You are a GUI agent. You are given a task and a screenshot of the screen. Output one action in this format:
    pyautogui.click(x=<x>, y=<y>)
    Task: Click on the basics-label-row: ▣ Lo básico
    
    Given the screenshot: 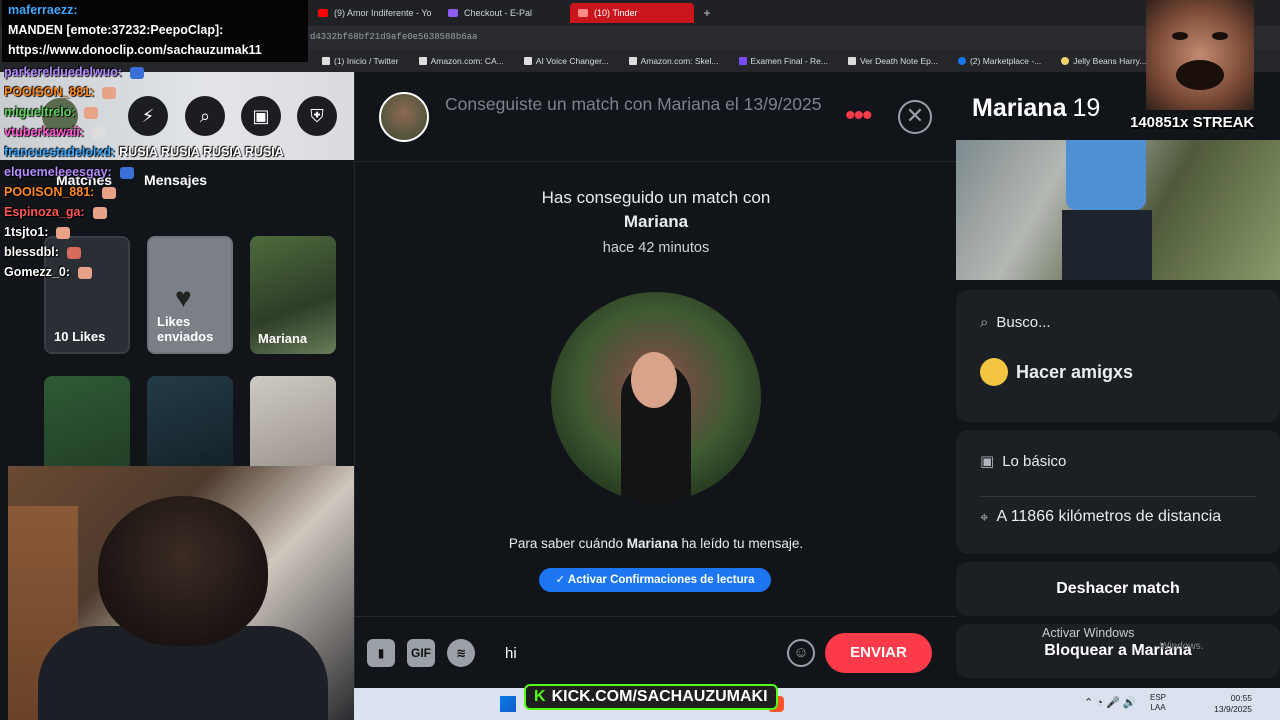 What is the action you would take?
    pyautogui.click(x=1023, y=461)
    